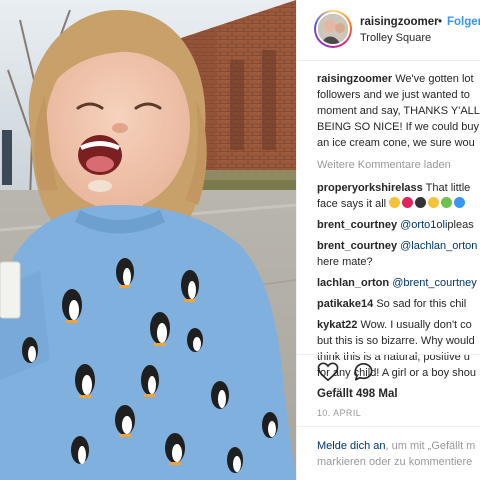 This screenshot has width=480, height=480. Describe the element at coordinates (337, 325) in the screenshot. I see `comment-username-link: kykat22` at that location.